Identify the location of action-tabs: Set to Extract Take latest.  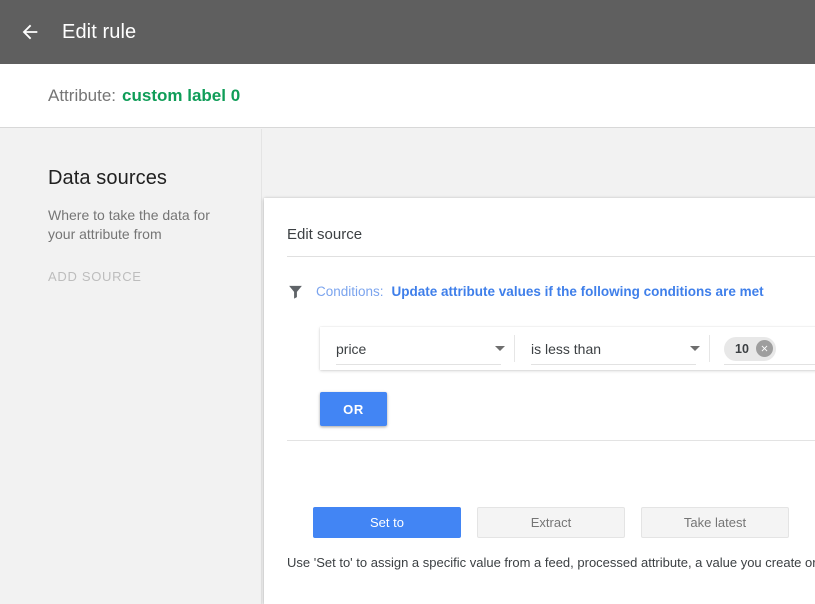
(559, 522).